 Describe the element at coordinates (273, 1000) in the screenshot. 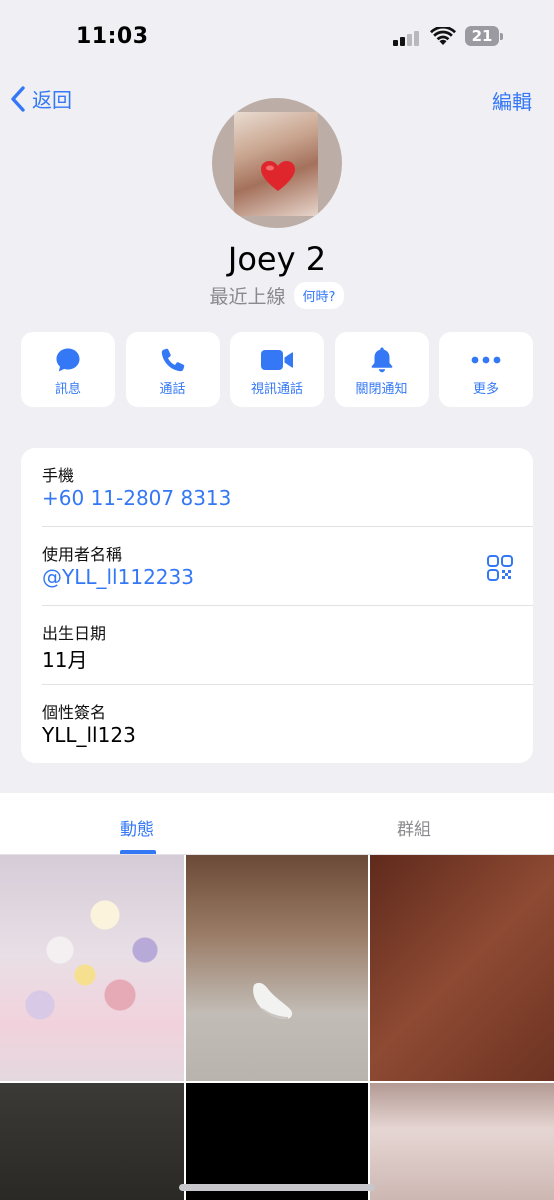

I see `sneaker-shape` at that location.